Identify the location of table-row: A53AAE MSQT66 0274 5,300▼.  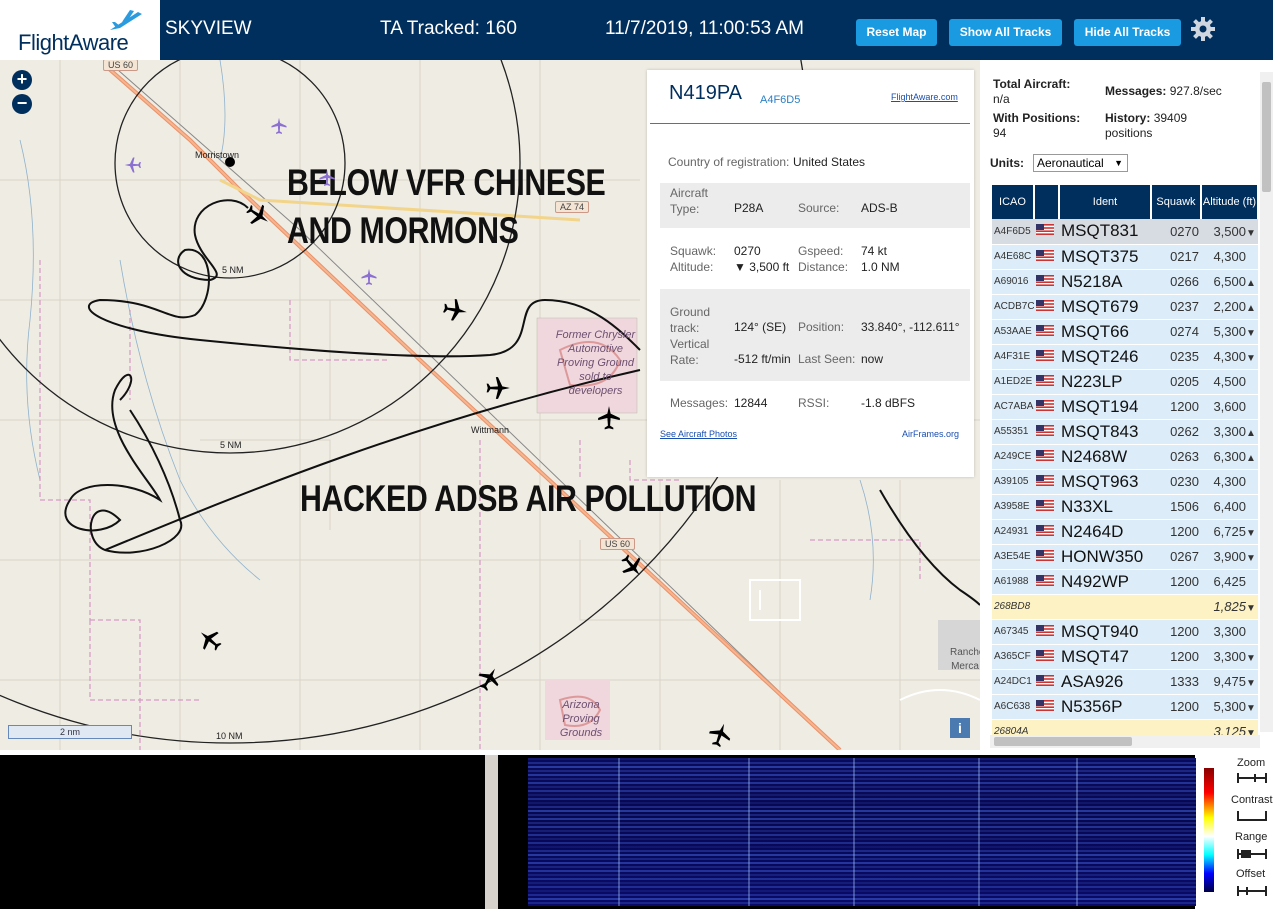
(1125, 332).